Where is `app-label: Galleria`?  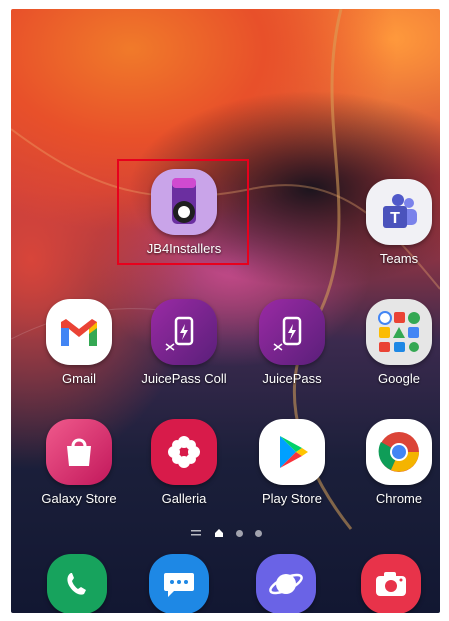
app-label: Galleria is located at coordinates (184, 498).